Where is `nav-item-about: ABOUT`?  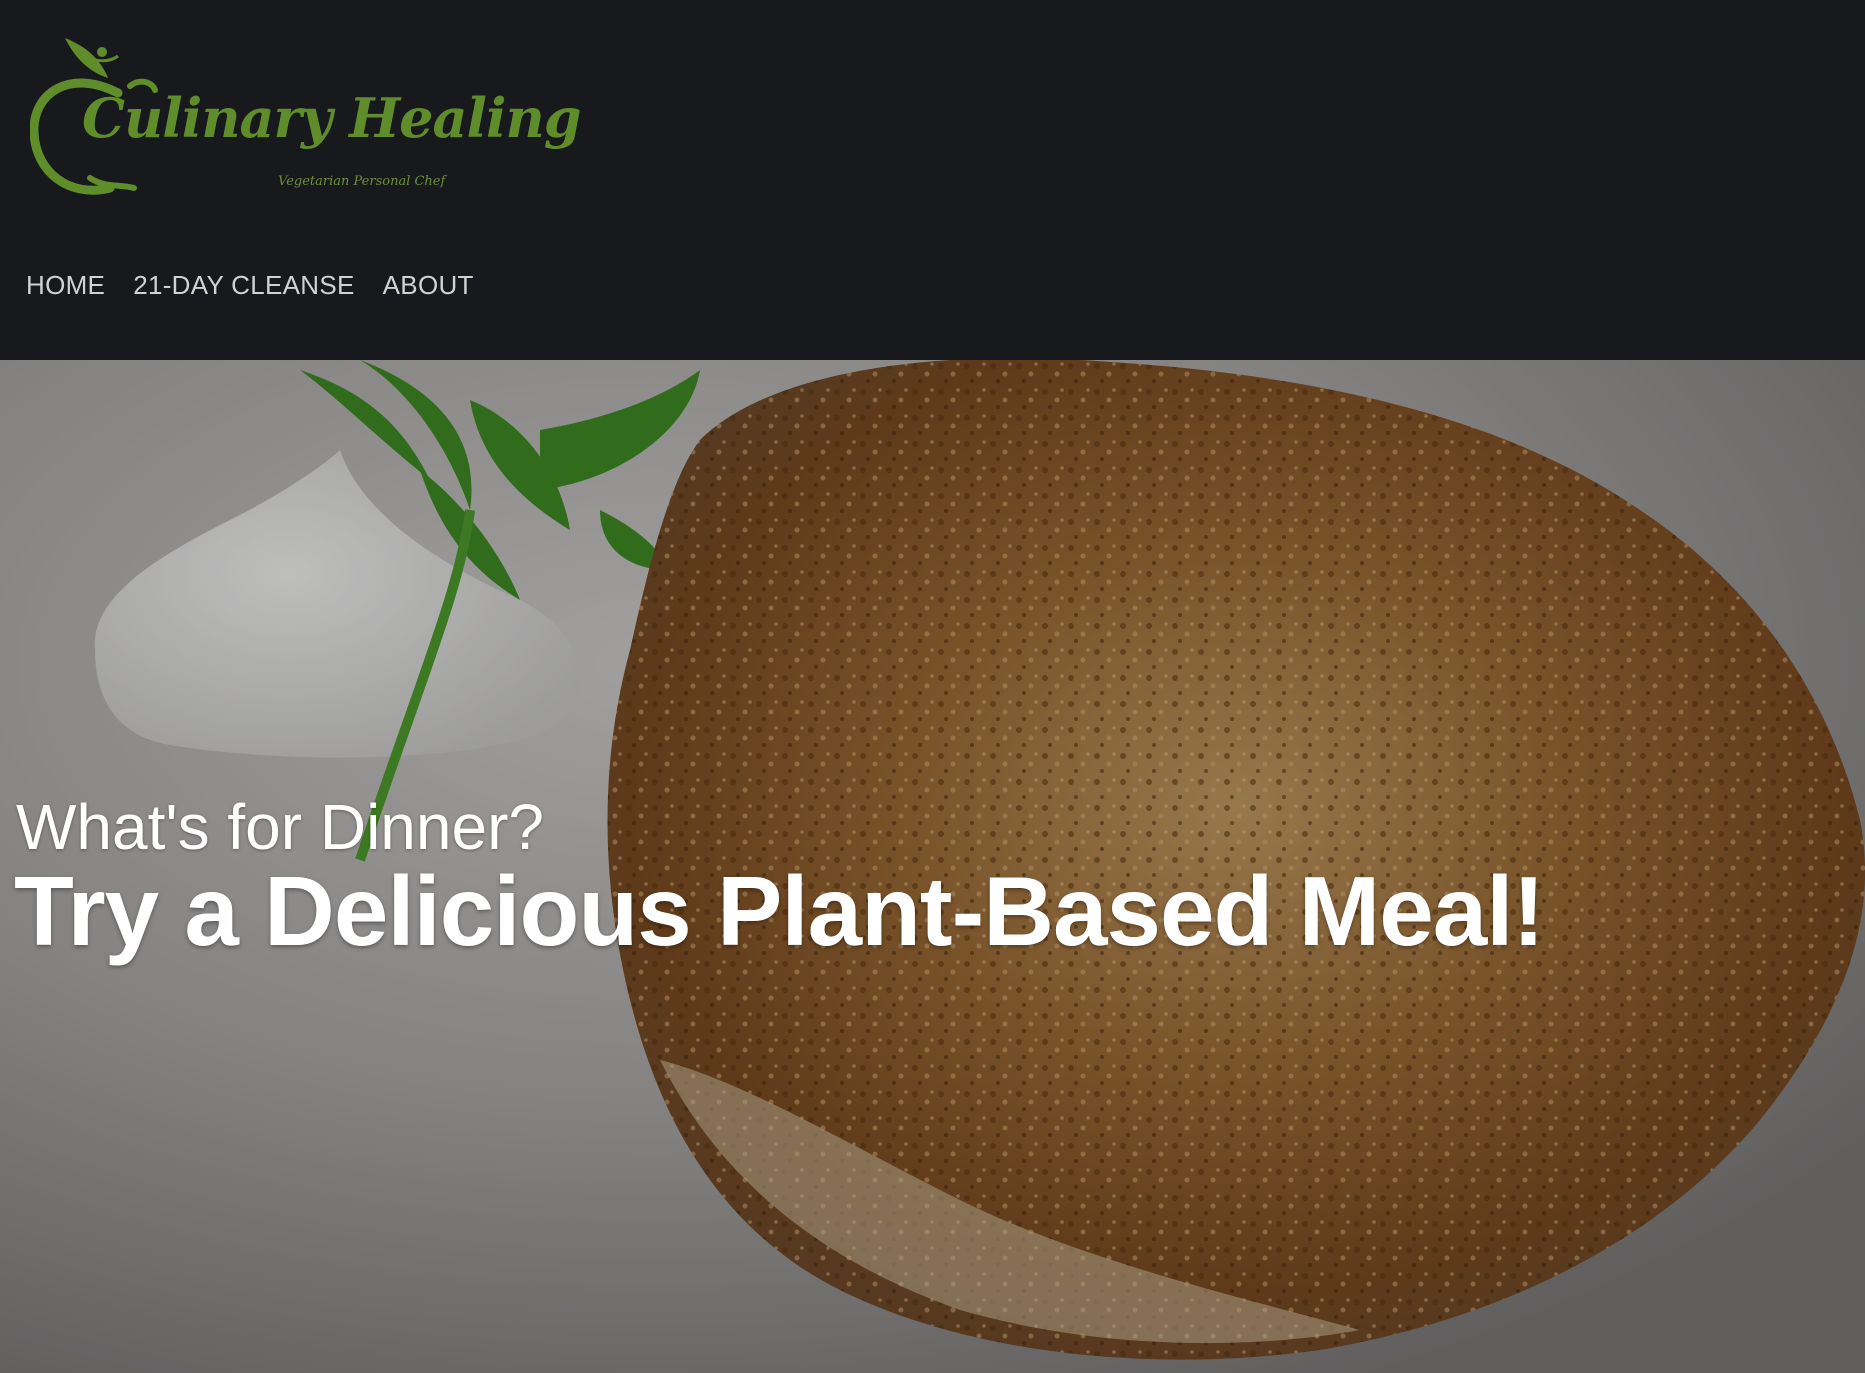 nav-item-about: ABOUT is located at coordinates (428, 285).